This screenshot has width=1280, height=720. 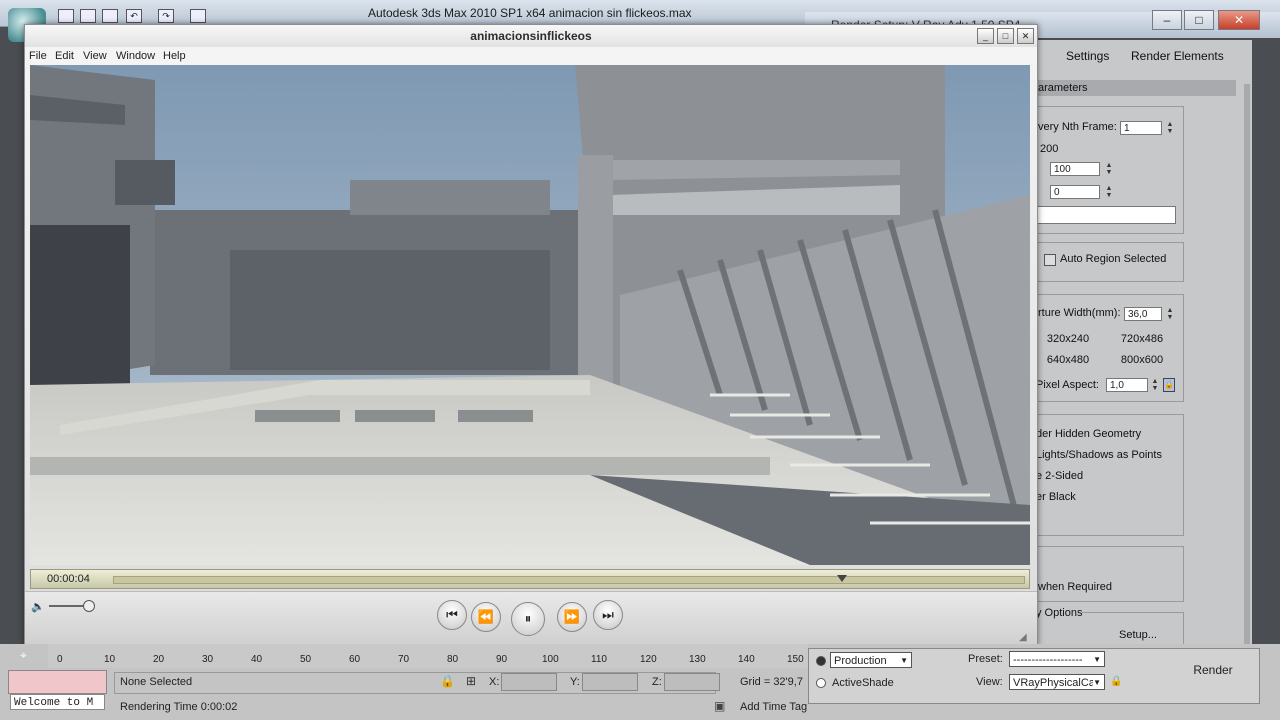 I want to click on new-file-icon, so click(x=66, y=16).